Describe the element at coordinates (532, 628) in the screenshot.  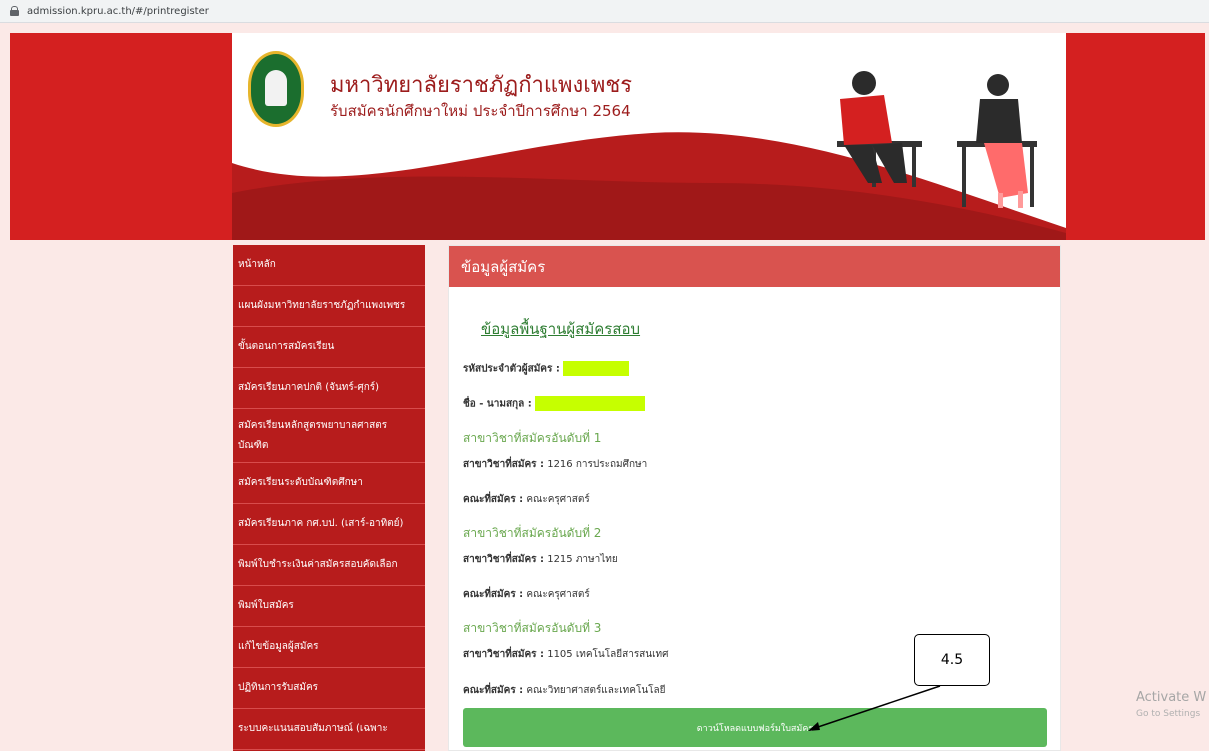
I see `choice-3-title: สาขาวิชาที่สมัครอันดับที่ 3` at that location.